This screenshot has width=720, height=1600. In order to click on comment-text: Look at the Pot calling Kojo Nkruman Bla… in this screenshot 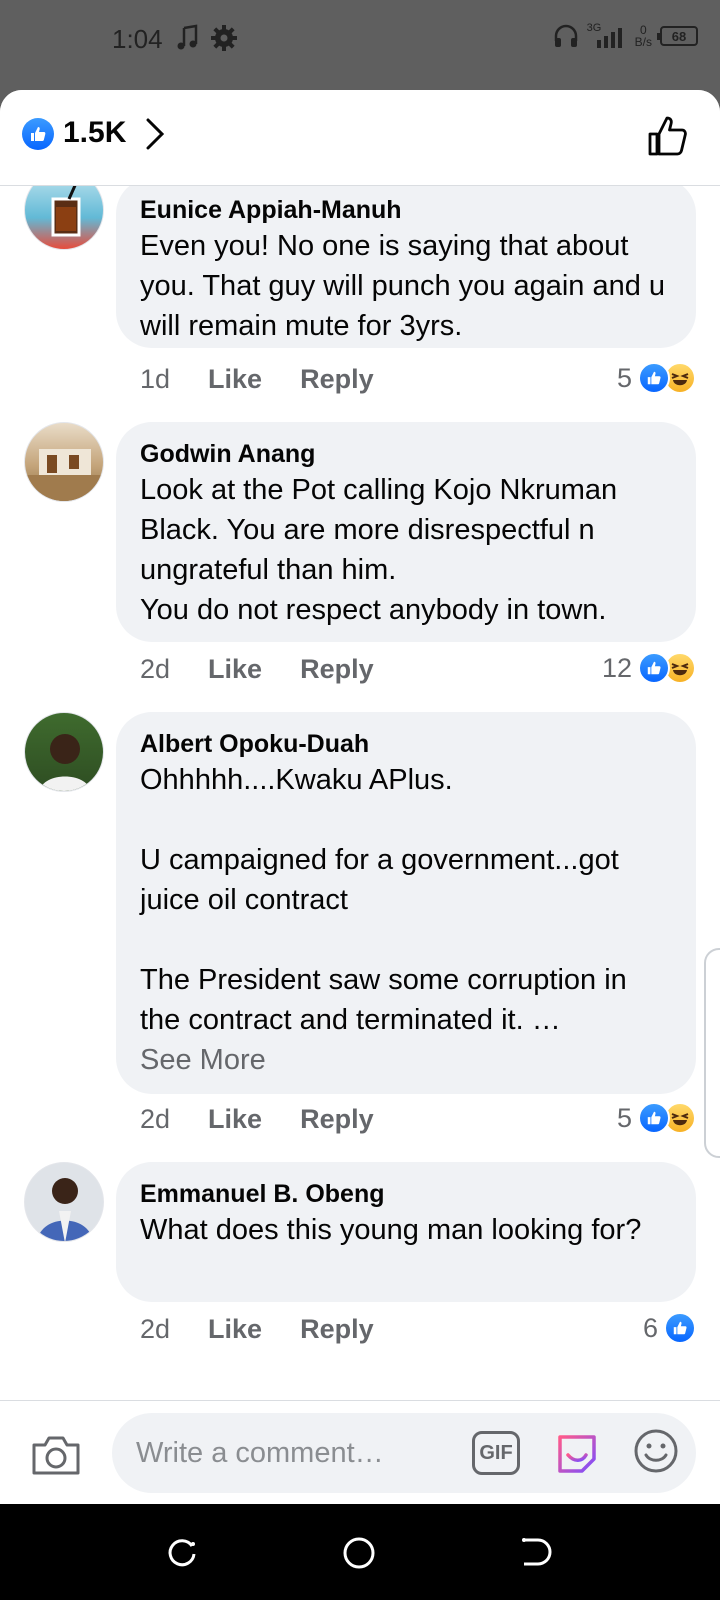, I will do `click(379, 550)`.